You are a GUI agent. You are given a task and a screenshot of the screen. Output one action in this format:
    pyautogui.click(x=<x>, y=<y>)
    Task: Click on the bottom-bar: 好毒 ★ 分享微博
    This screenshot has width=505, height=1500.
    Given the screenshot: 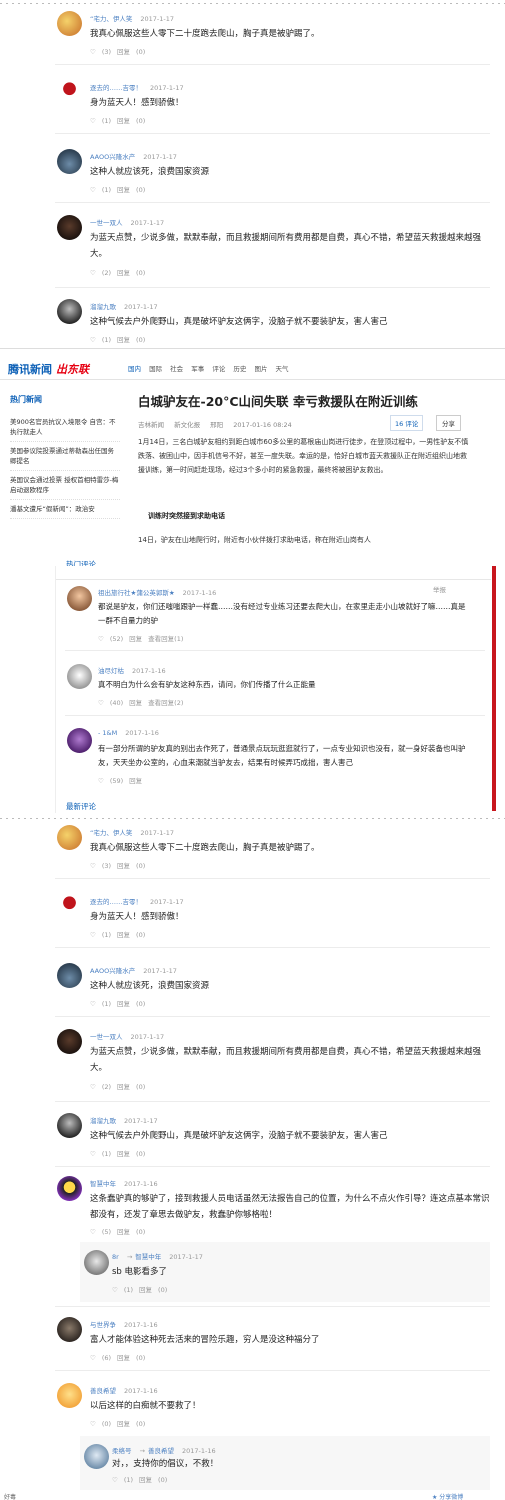 What is the action you would take?
    pyautogui.click(x=252, y=1496)
    